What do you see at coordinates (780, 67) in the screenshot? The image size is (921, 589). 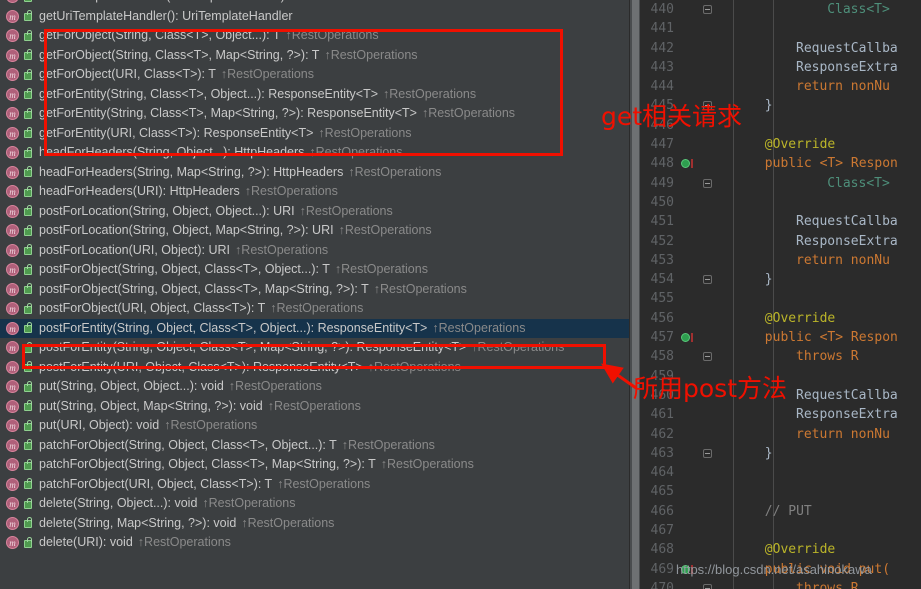 I see `code-line: 443 ResponseExtra` at bounding box center [780, 67].